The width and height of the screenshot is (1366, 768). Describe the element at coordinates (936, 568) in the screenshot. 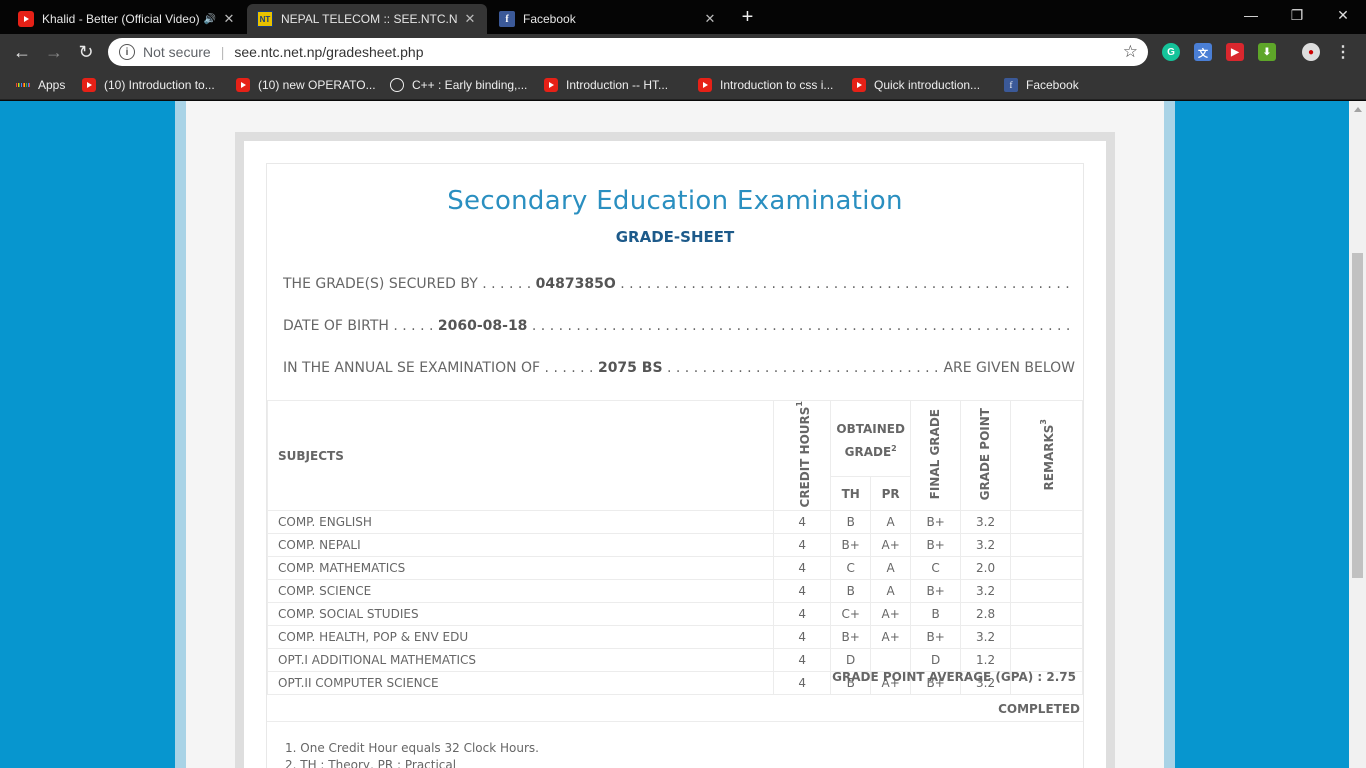

I see `final-cell: C` at that location.